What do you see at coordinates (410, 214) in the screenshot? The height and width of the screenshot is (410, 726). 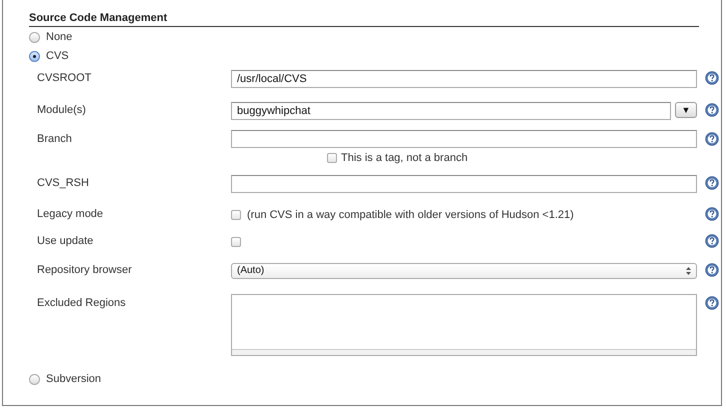 I see `checkbox-label: (run CVS in a way compatible with older versions of Hudson <1.21)` at bounding box center [410, 214].